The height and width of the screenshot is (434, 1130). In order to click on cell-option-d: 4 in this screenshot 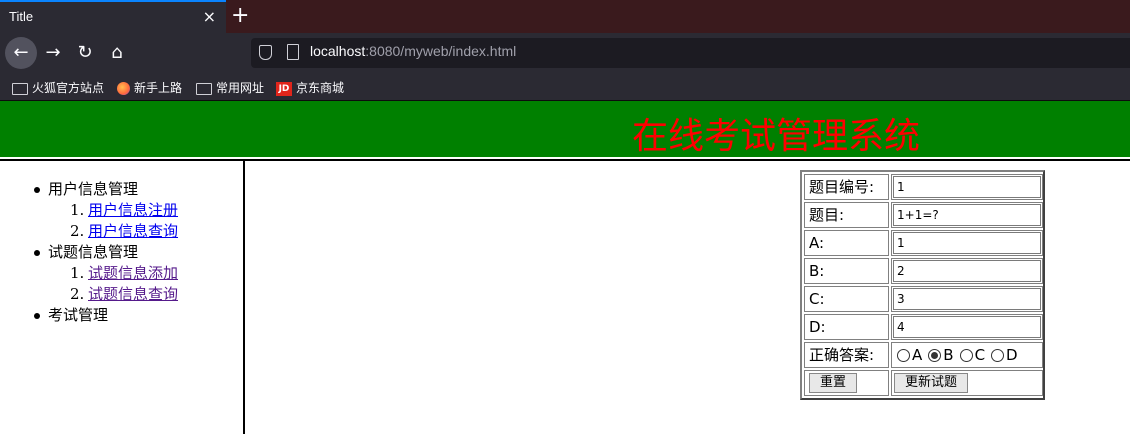, I will do `click(967, 327)`.